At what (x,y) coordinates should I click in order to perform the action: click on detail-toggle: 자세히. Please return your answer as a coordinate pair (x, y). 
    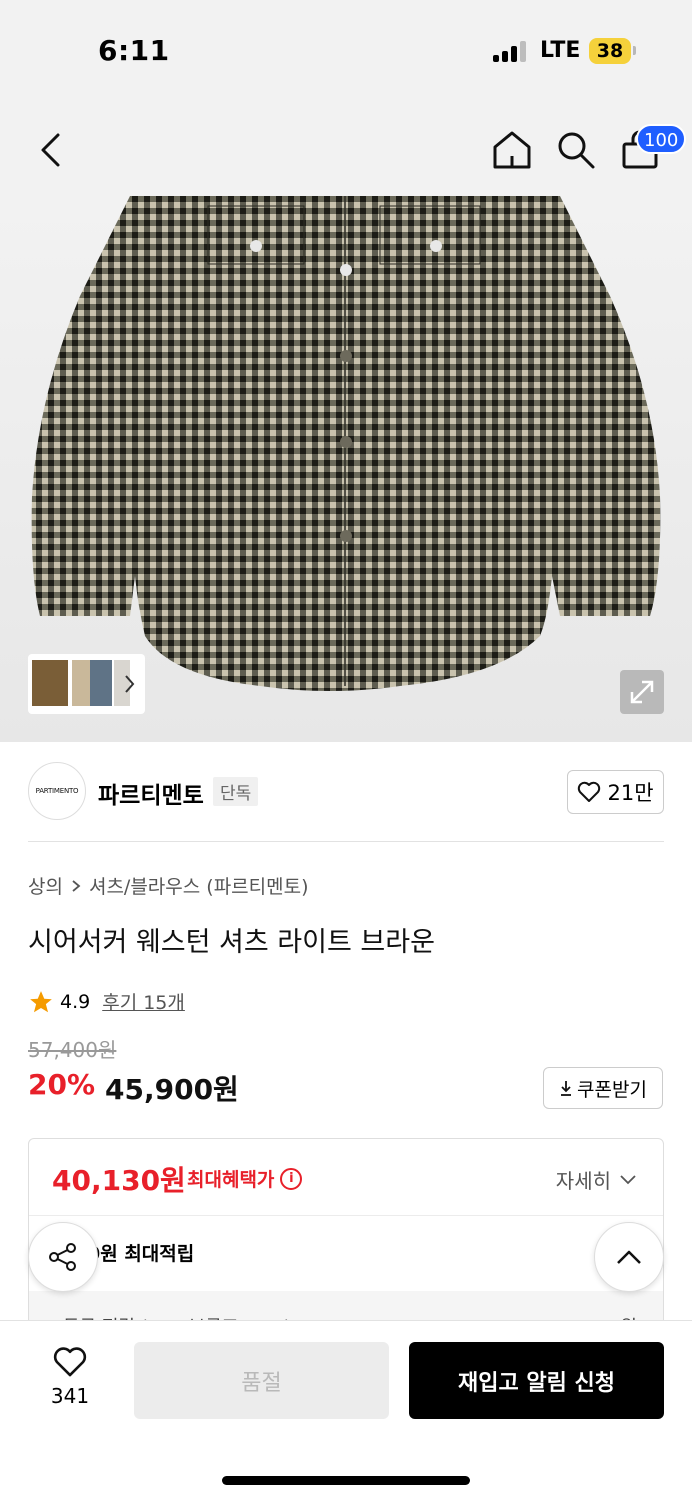
    Looking at the image, I should click on (596, 1179).